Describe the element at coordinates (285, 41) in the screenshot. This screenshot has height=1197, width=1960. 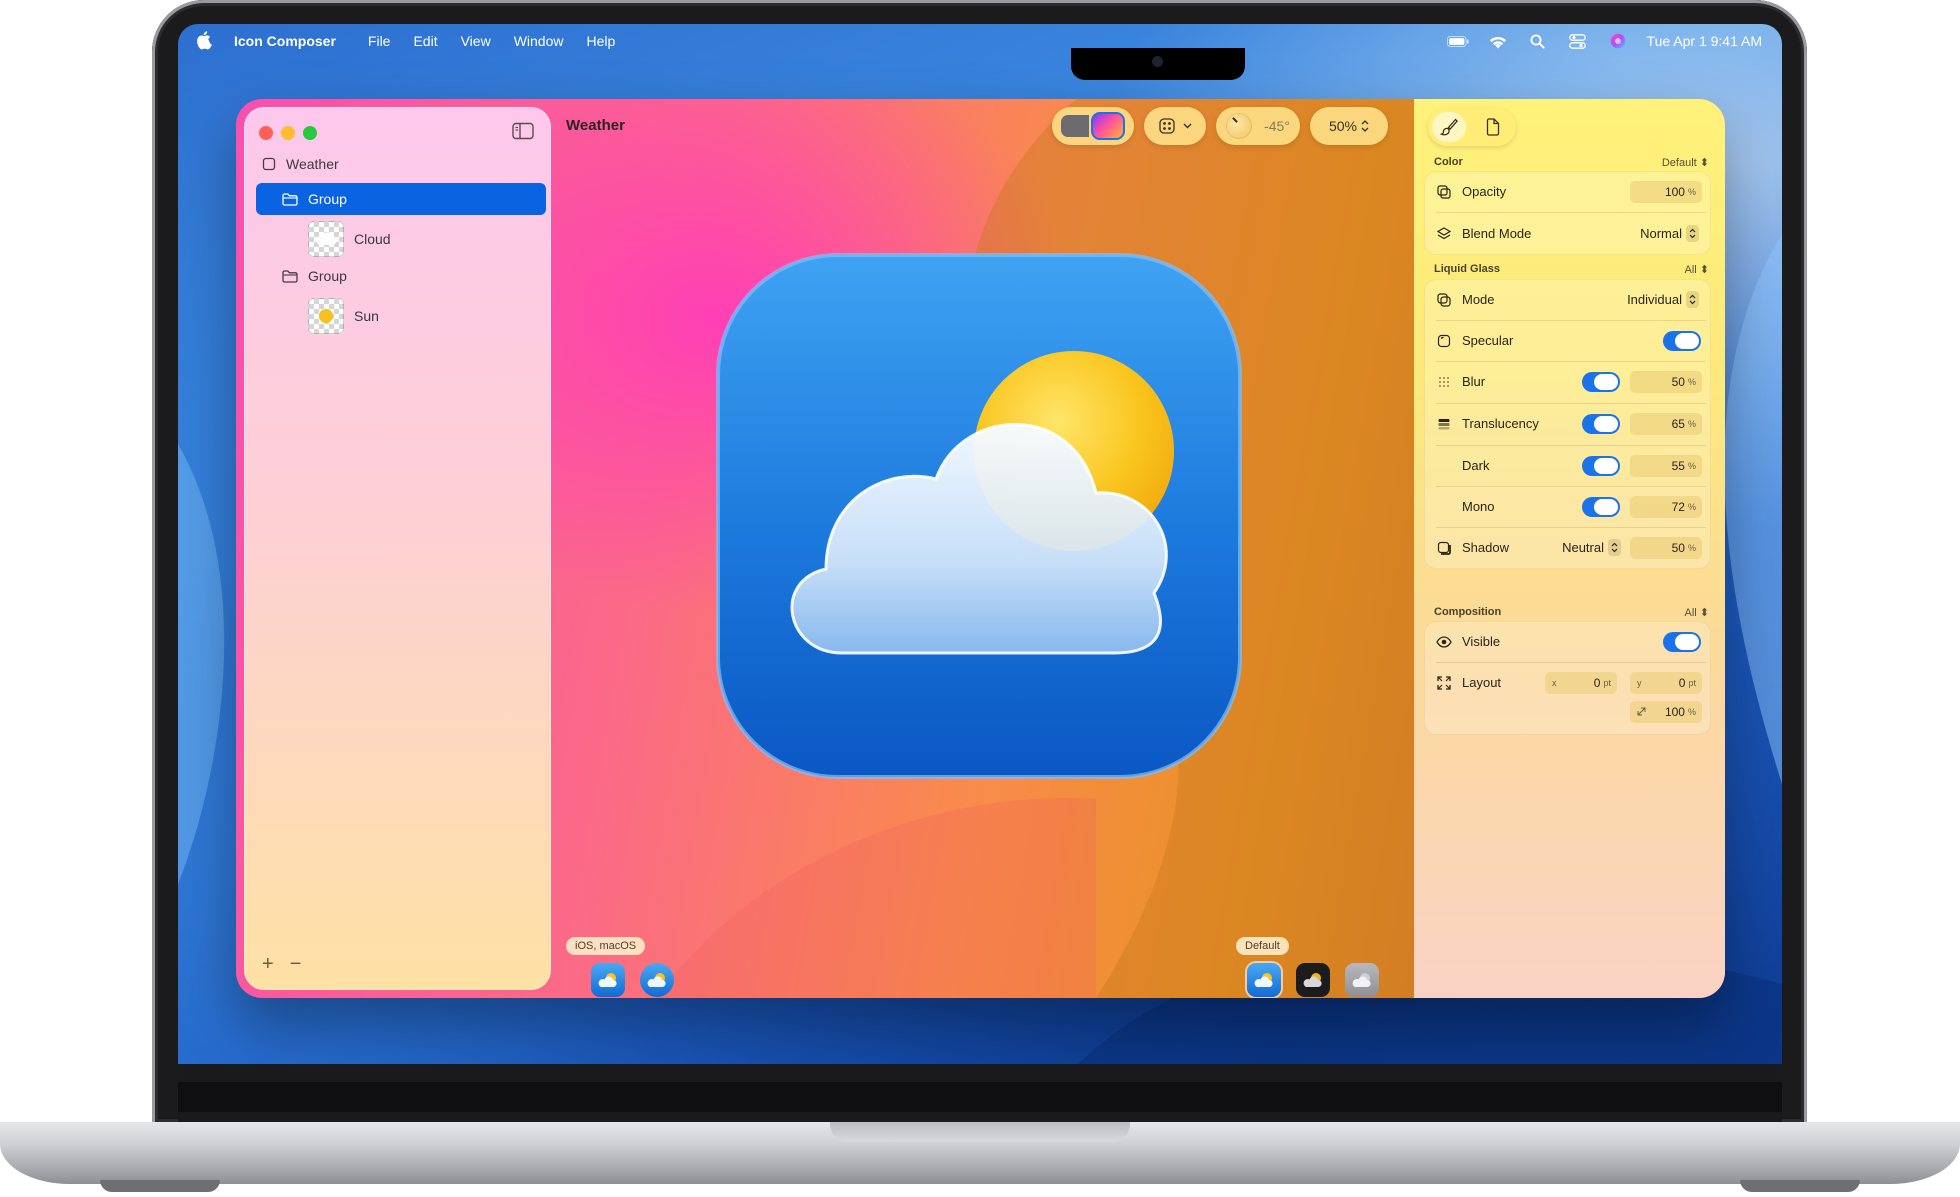
I see `menu-app-name: Icon Composer` at that location.